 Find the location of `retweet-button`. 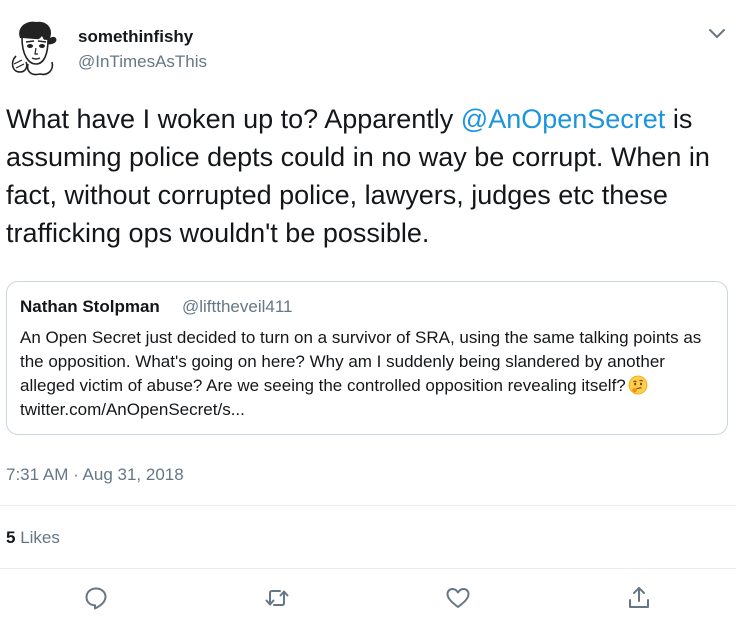

retweet-button is located at coordinates (277, 600).